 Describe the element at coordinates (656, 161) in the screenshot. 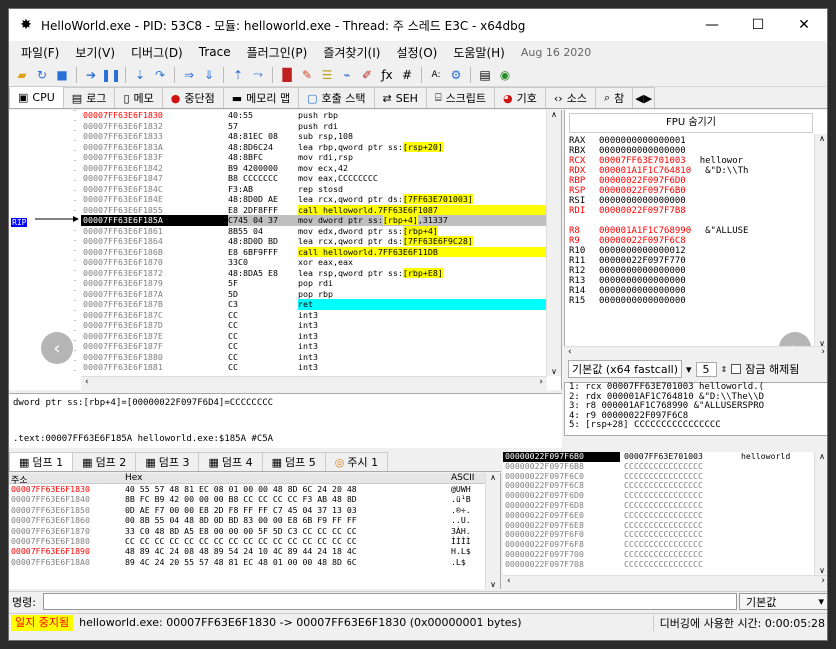

I see `register-row: RCX 00007FF63E701003 hellowor` at that location.